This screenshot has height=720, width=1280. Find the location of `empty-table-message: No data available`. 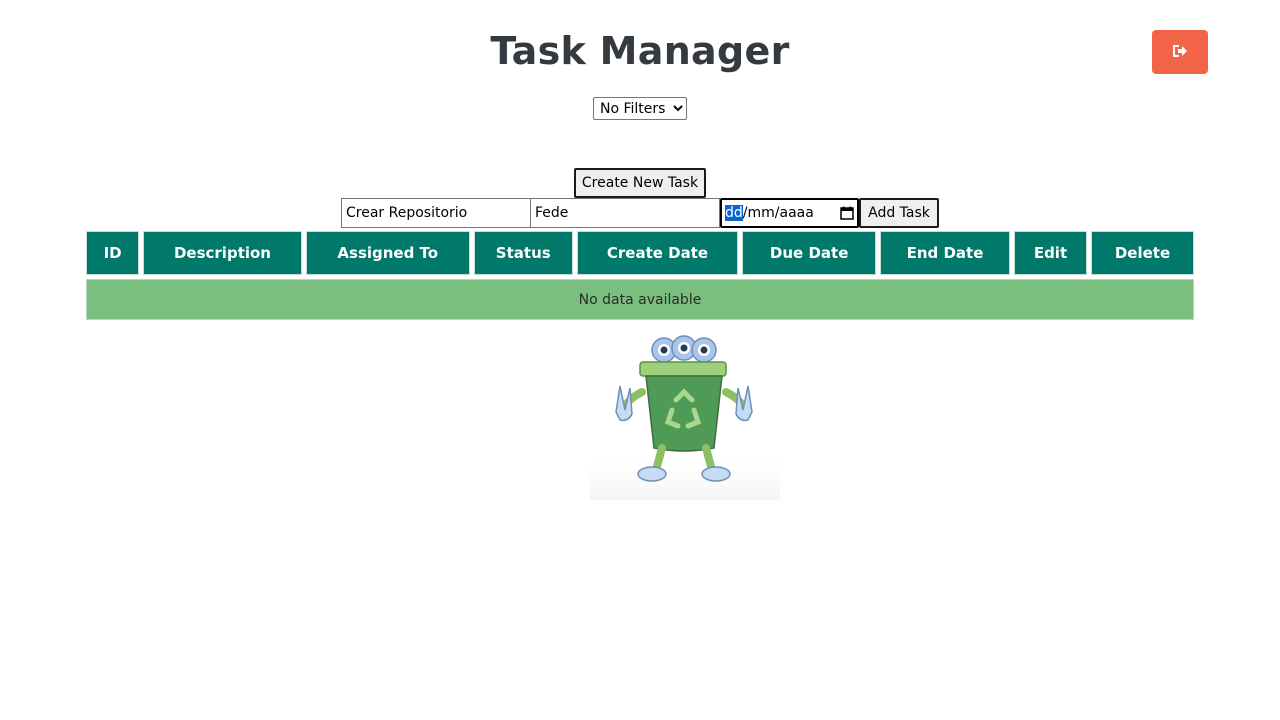

empty-table-message: No data available is located at coordinates (640, 299).